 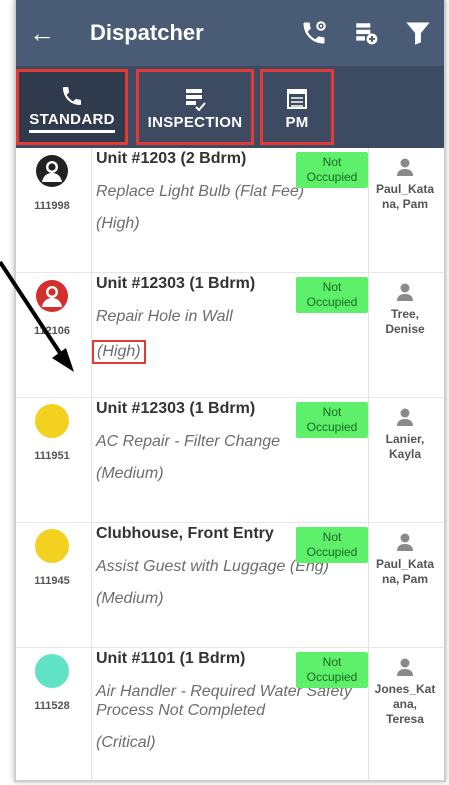 I want to click on app-bar: ← Dispatcher, so click(x=230, y=33).